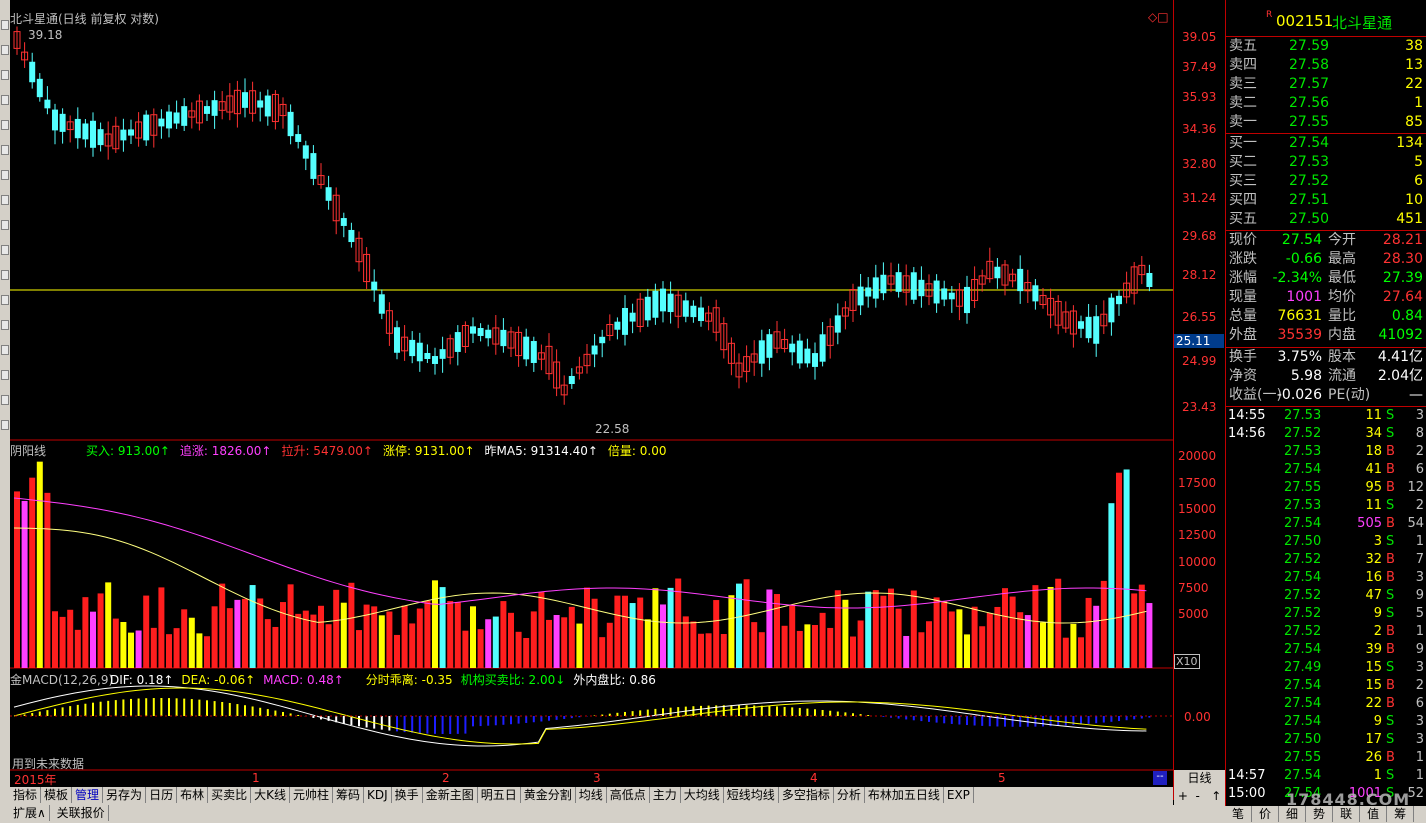 This screenshot has height=823, width=1426. Describe the element at coordinates (1243, 46) in the screenshot. I see `level-label: 卖五` at that location.